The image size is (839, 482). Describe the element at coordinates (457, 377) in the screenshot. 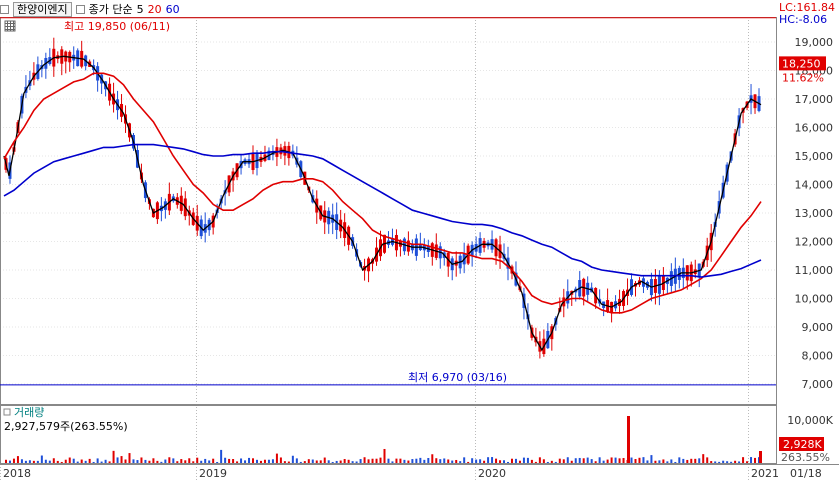

I see `low-annotation: 최저 6,970 (03/16)` at that location.